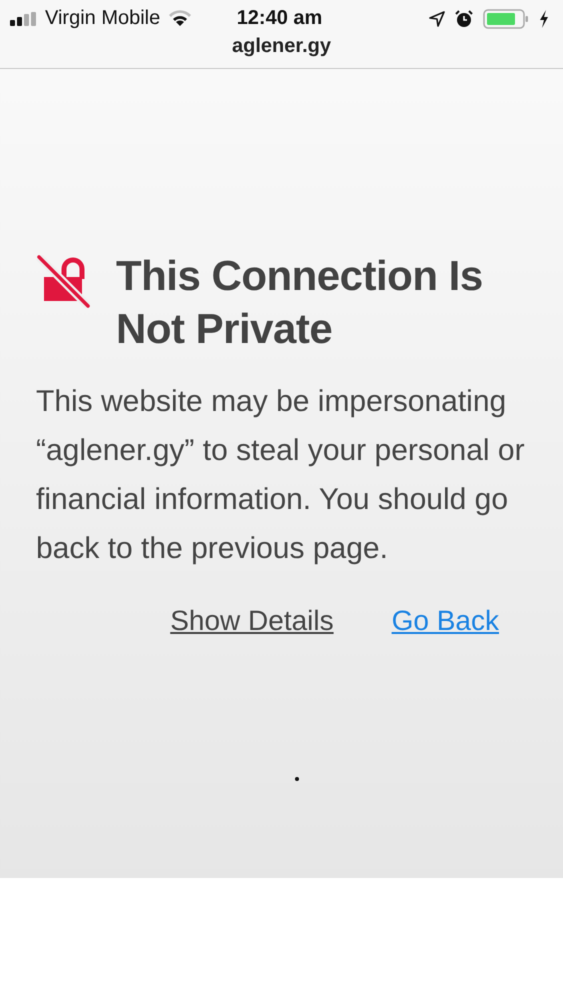 Image resolution: width=563 pixels, height=999 pixels. What do you see at coordinates (300, 302) in the screenshot?
I see `warning-title: This Connection Is Not Private` at bounding box center [300, 302].